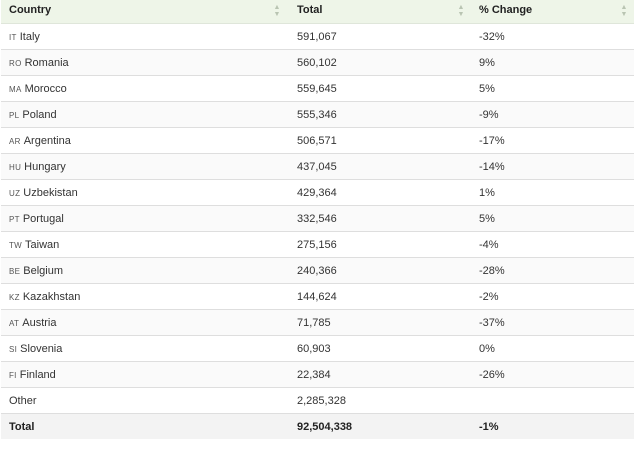 The image size is (635, 449). I want to click on table-row: KZ Kazakhstan 144,624 -2%, so click(317, 297).